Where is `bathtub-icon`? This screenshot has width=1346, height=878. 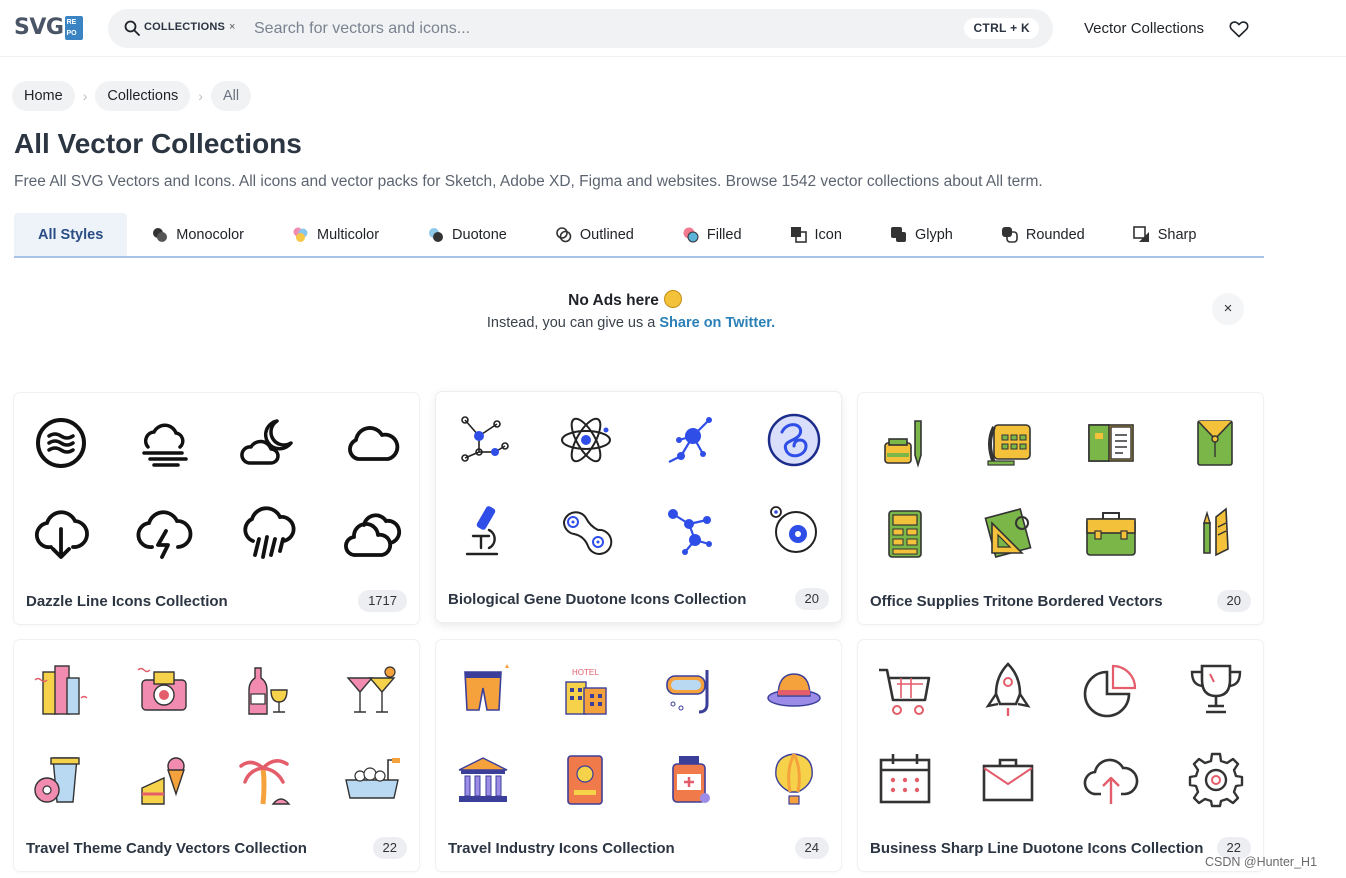
bathtub-icon is located at coordinates (372, 780).